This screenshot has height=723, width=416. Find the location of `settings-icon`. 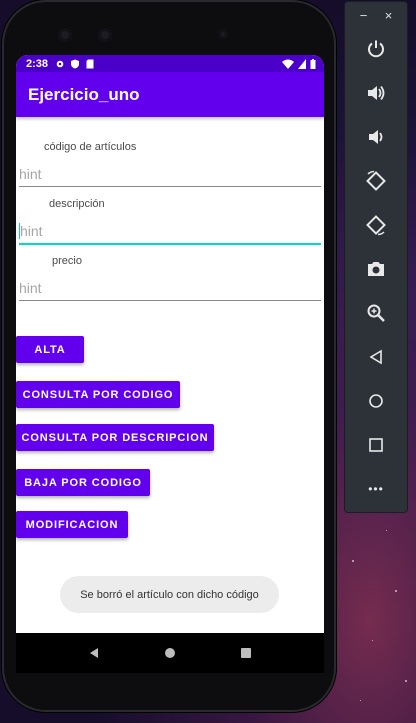

settings-icon is located at coordinates (60, 63).